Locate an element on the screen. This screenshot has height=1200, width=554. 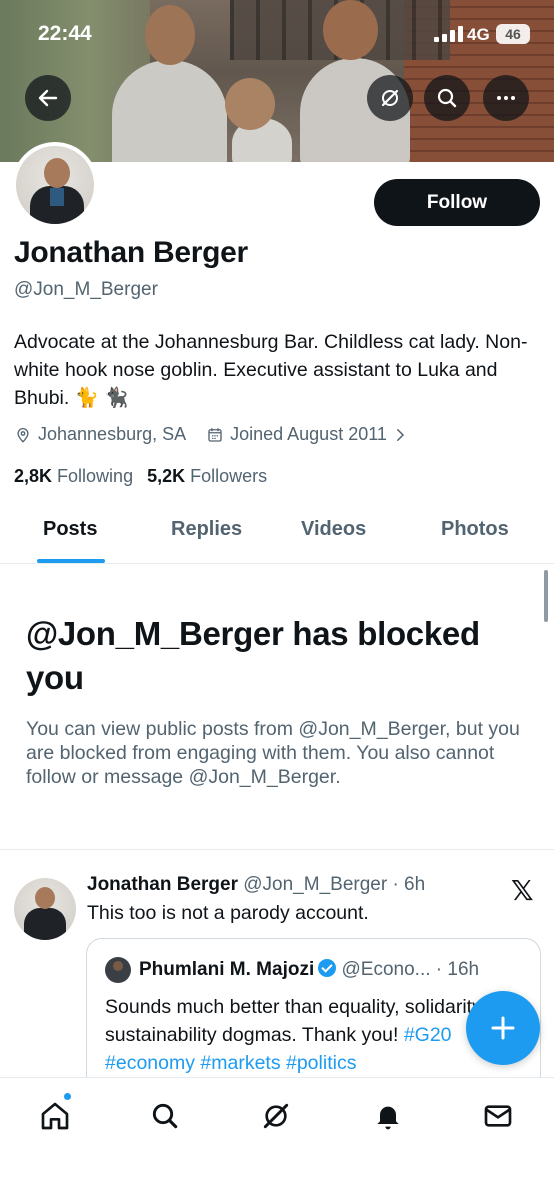
signal-icon is located at coordinates (449, 34).